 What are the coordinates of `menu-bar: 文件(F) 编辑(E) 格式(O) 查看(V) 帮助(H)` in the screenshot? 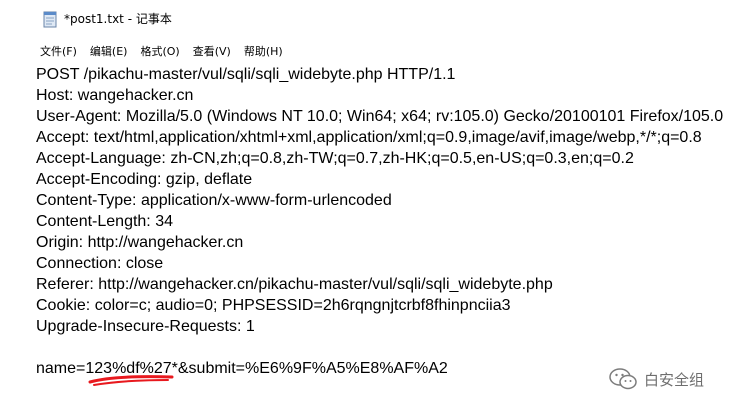 It's located at (388, 51).